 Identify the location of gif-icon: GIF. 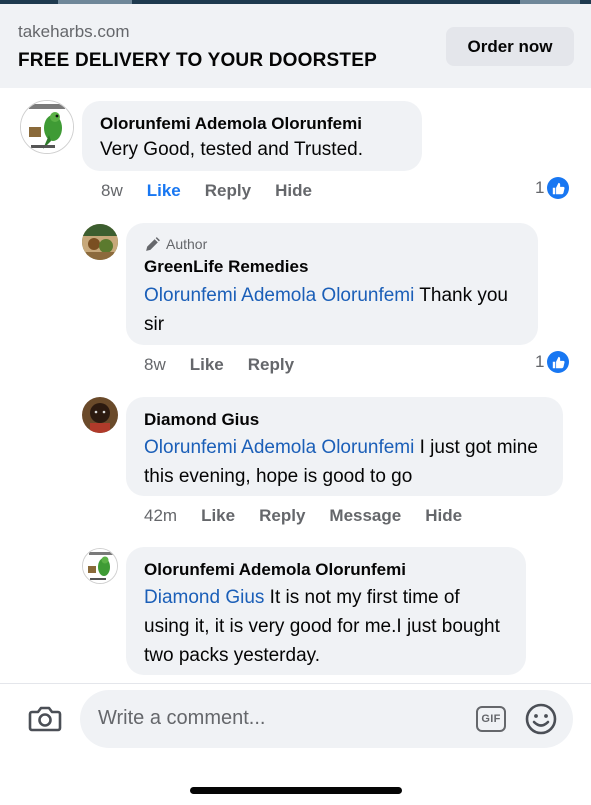
(491, 719).